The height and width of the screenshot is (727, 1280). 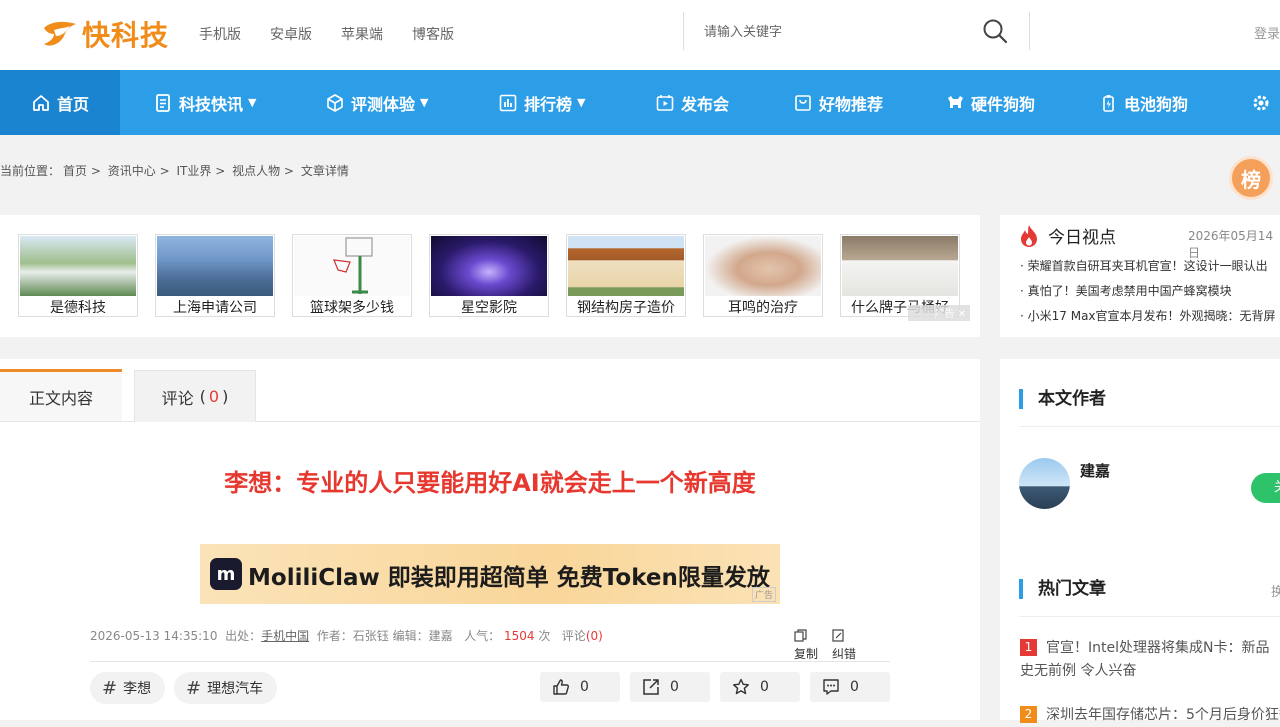 I want to click on avatar, so click(x=1044, y=483).